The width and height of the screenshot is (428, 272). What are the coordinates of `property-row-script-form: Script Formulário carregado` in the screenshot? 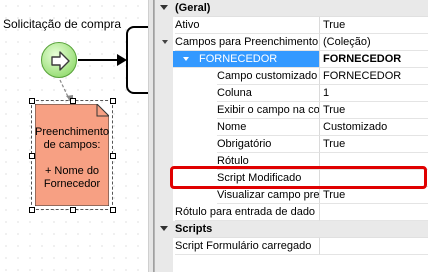 It's located at (291, 246).